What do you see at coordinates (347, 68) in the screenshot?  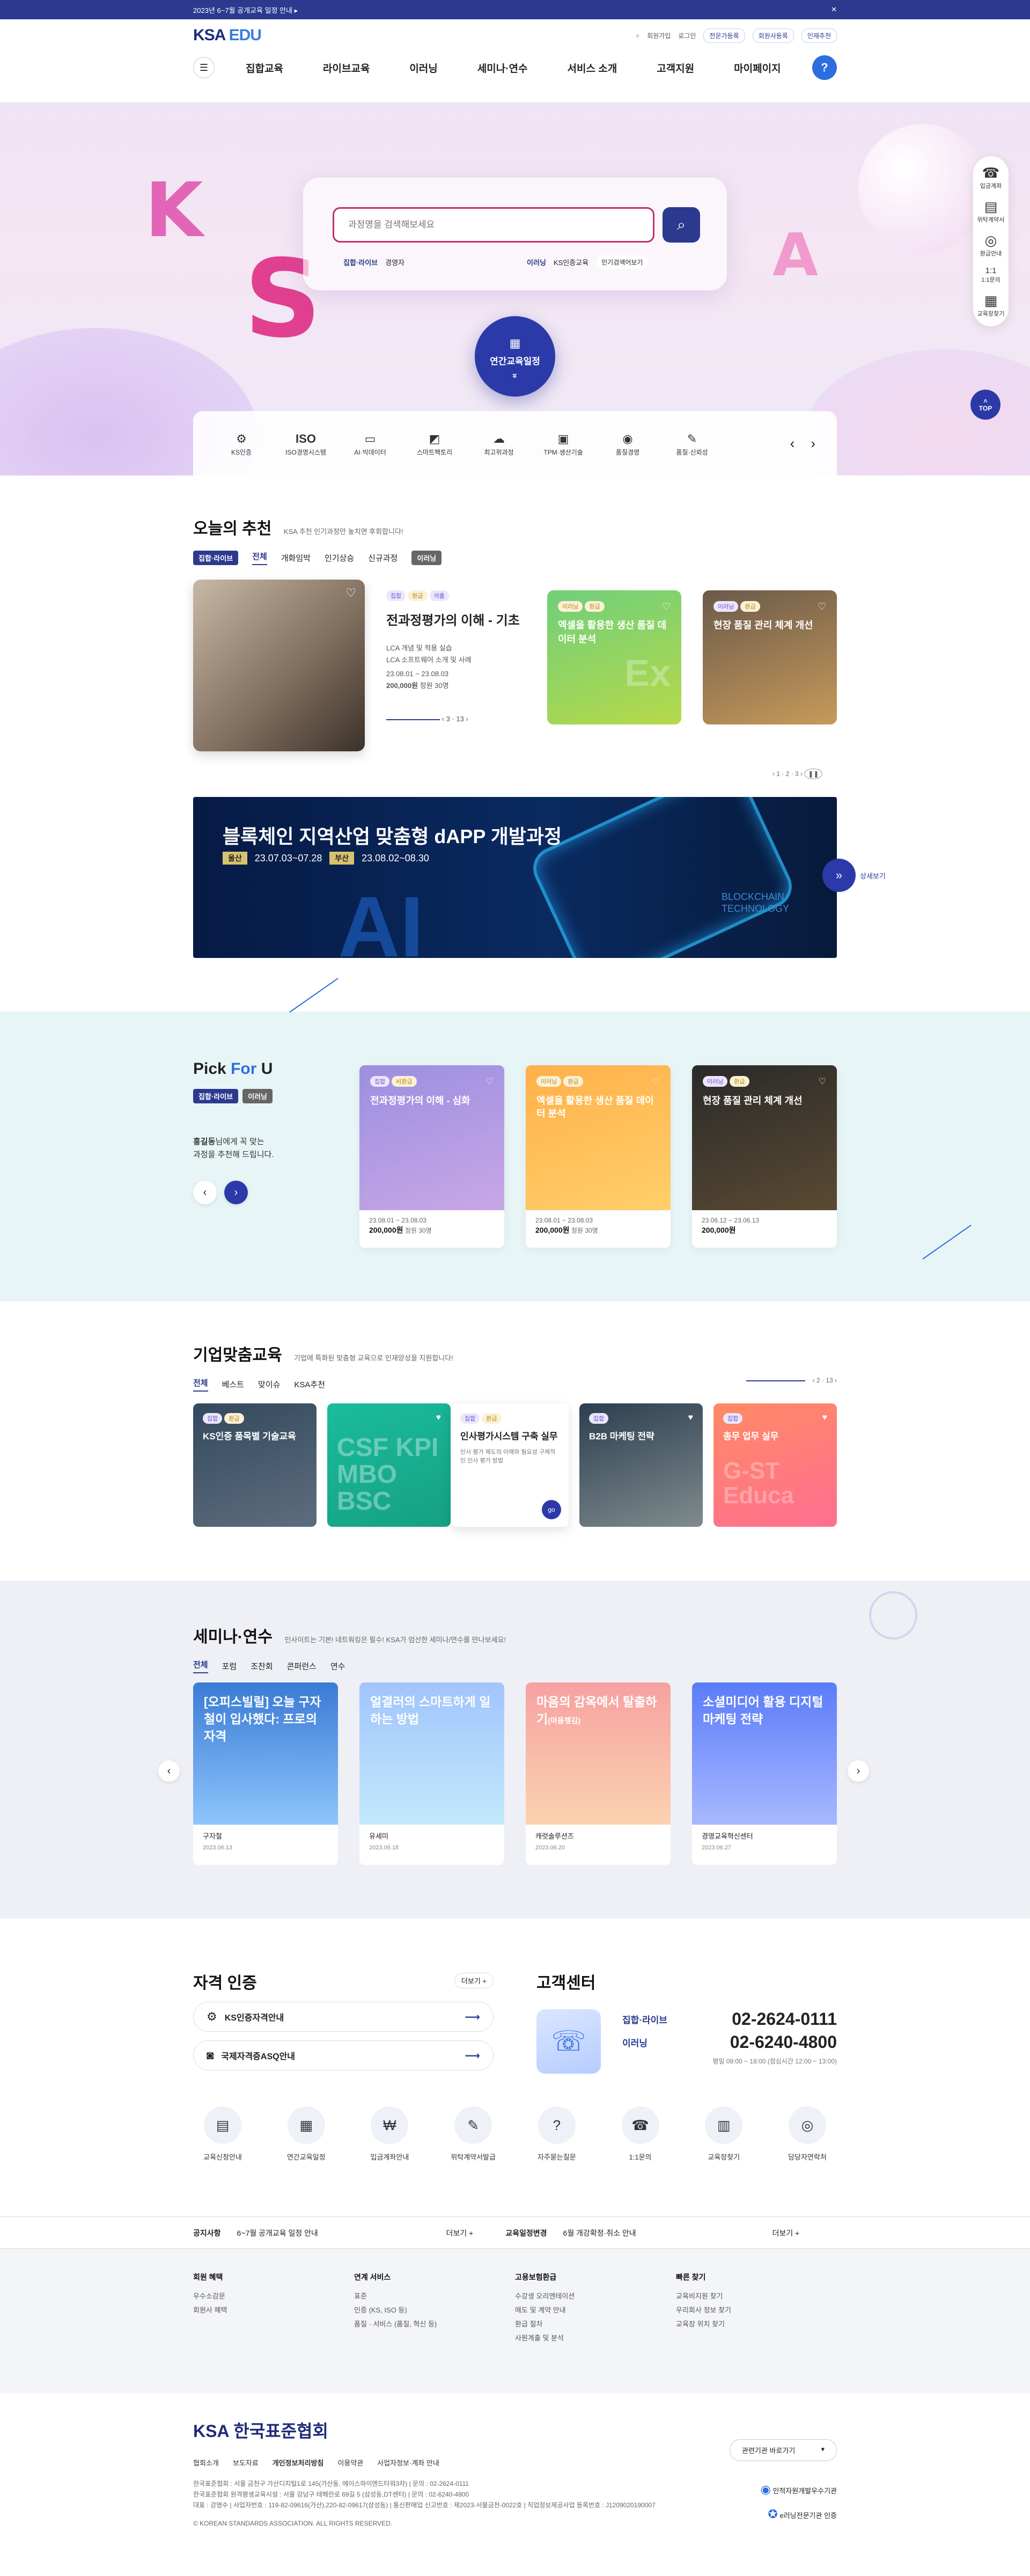 I see `nav-live: 라이브교육` at bounding box center [347, 68].